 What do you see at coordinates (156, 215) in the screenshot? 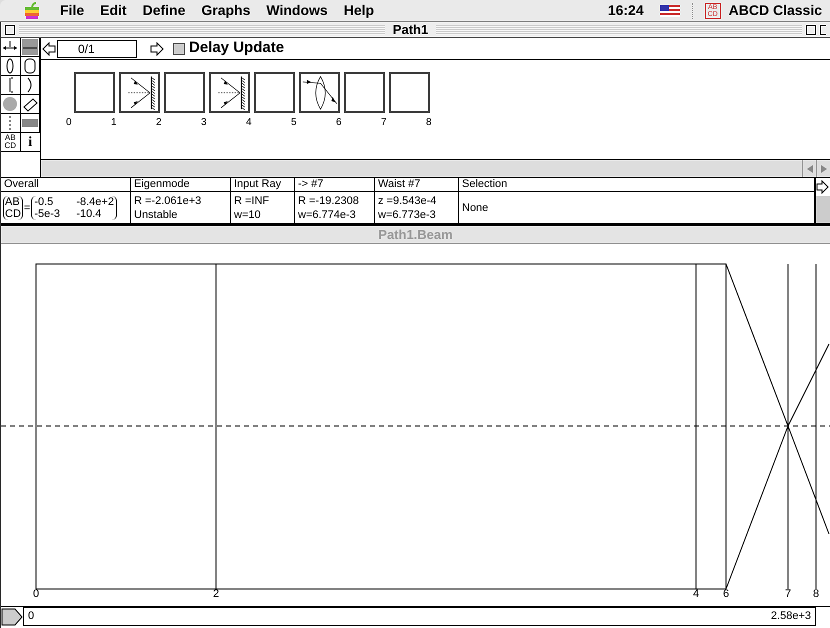
I see `table-cell-text: Unstable` at bounding box center [156, 215].